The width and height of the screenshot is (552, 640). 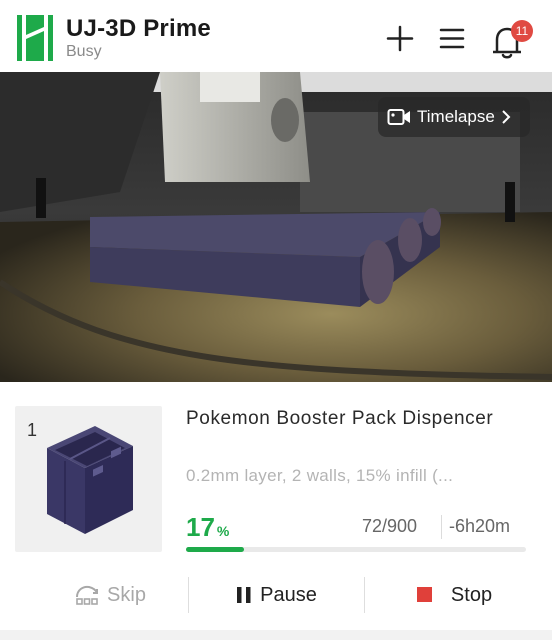 What do you see at coordinates (200, 527) in the screenshot?
I see `progress-percent-value: 17` at bounding box center [200, 527].